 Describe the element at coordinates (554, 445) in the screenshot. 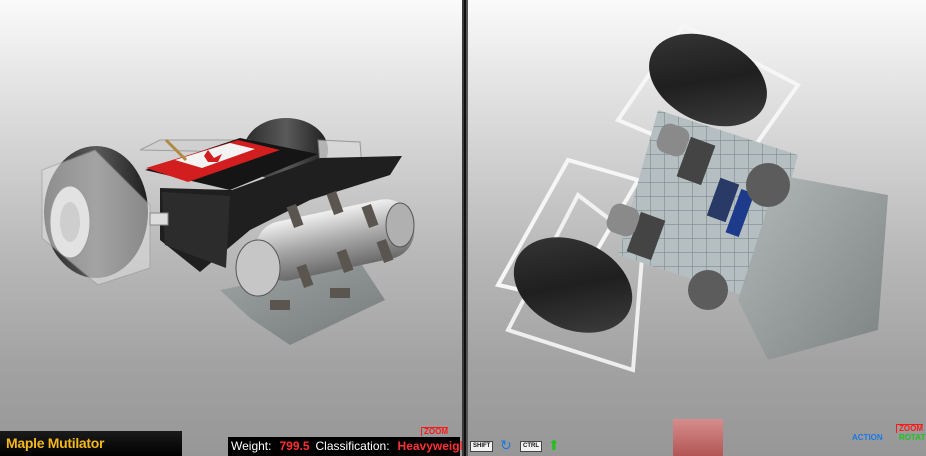

I see `up-arrow-icon: ⬆` at that location.